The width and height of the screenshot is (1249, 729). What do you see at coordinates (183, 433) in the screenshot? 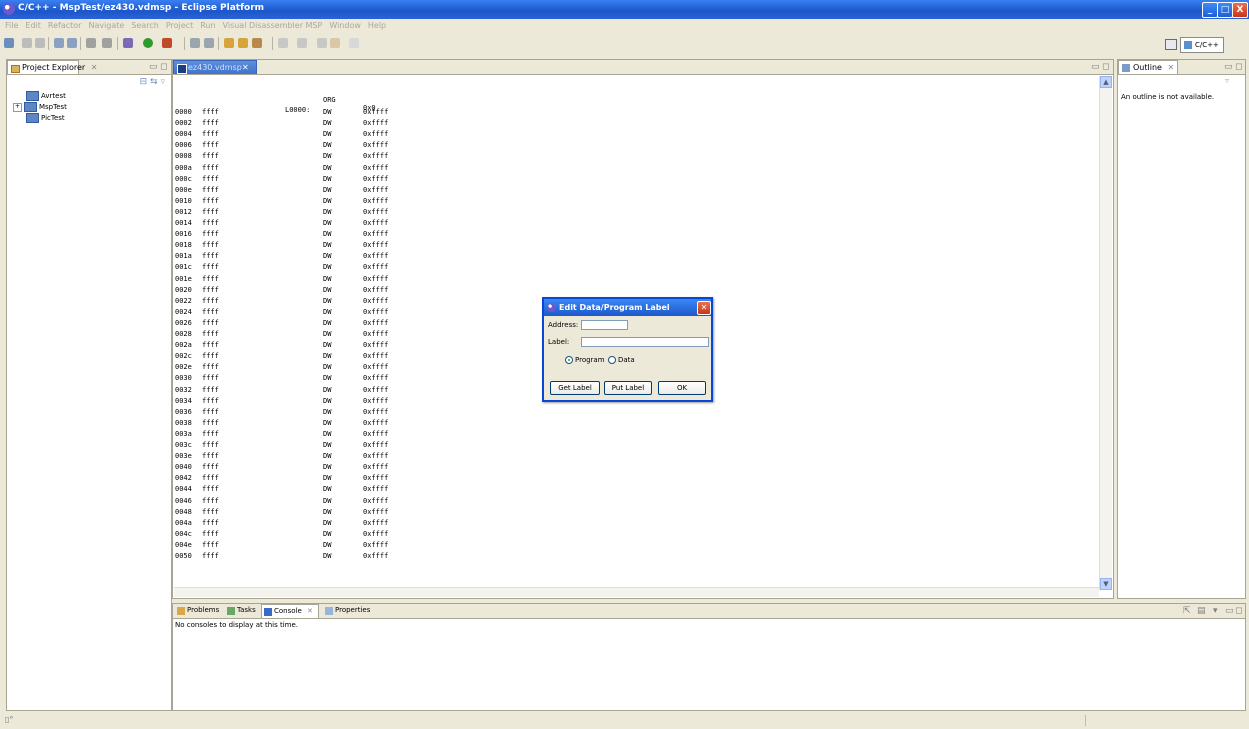
I see `code-address: 003a` at bounding box center [183, 433].